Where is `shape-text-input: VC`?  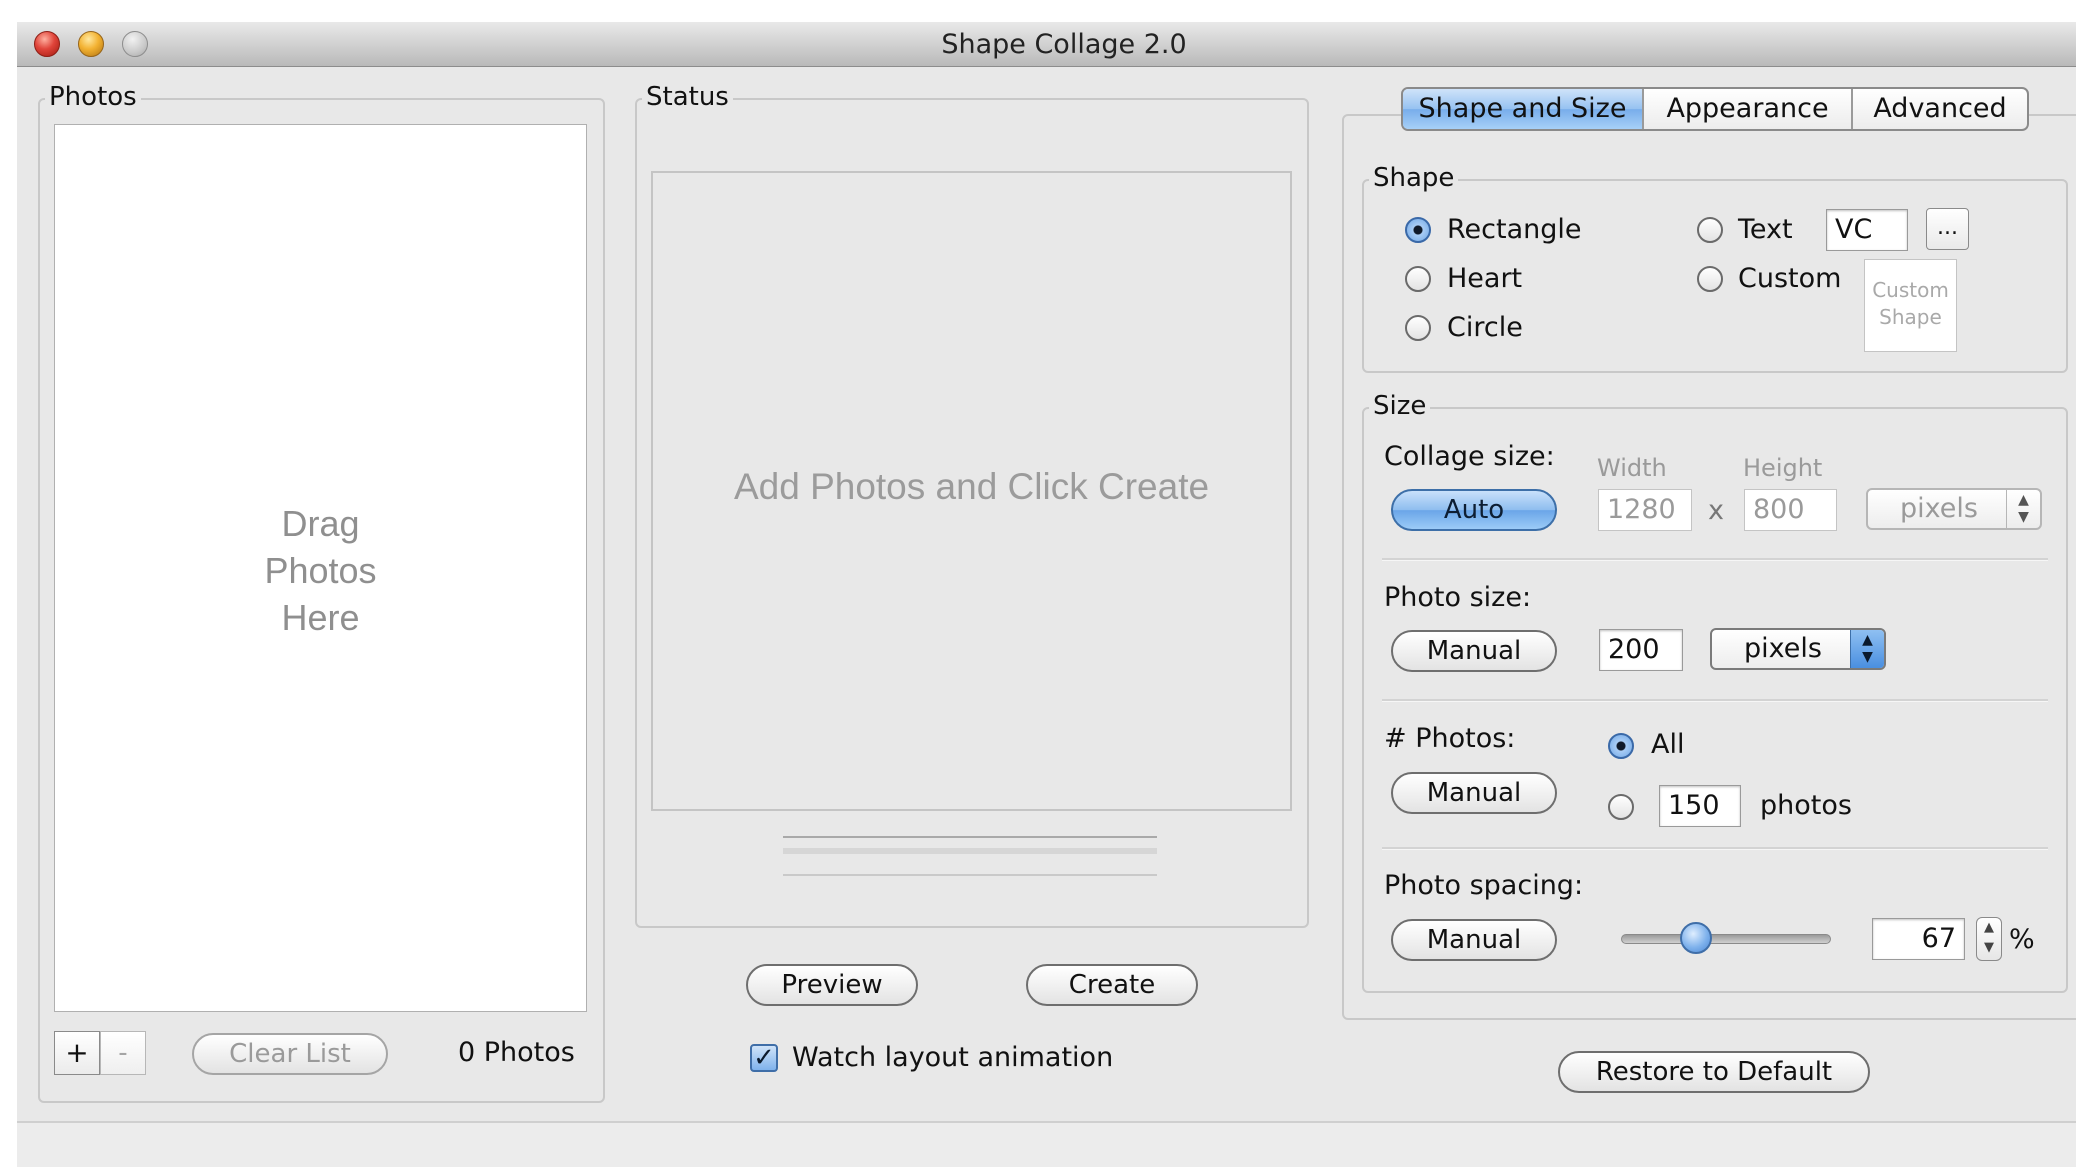 shape-text-input: VC is located at coordinates (1867, 230).